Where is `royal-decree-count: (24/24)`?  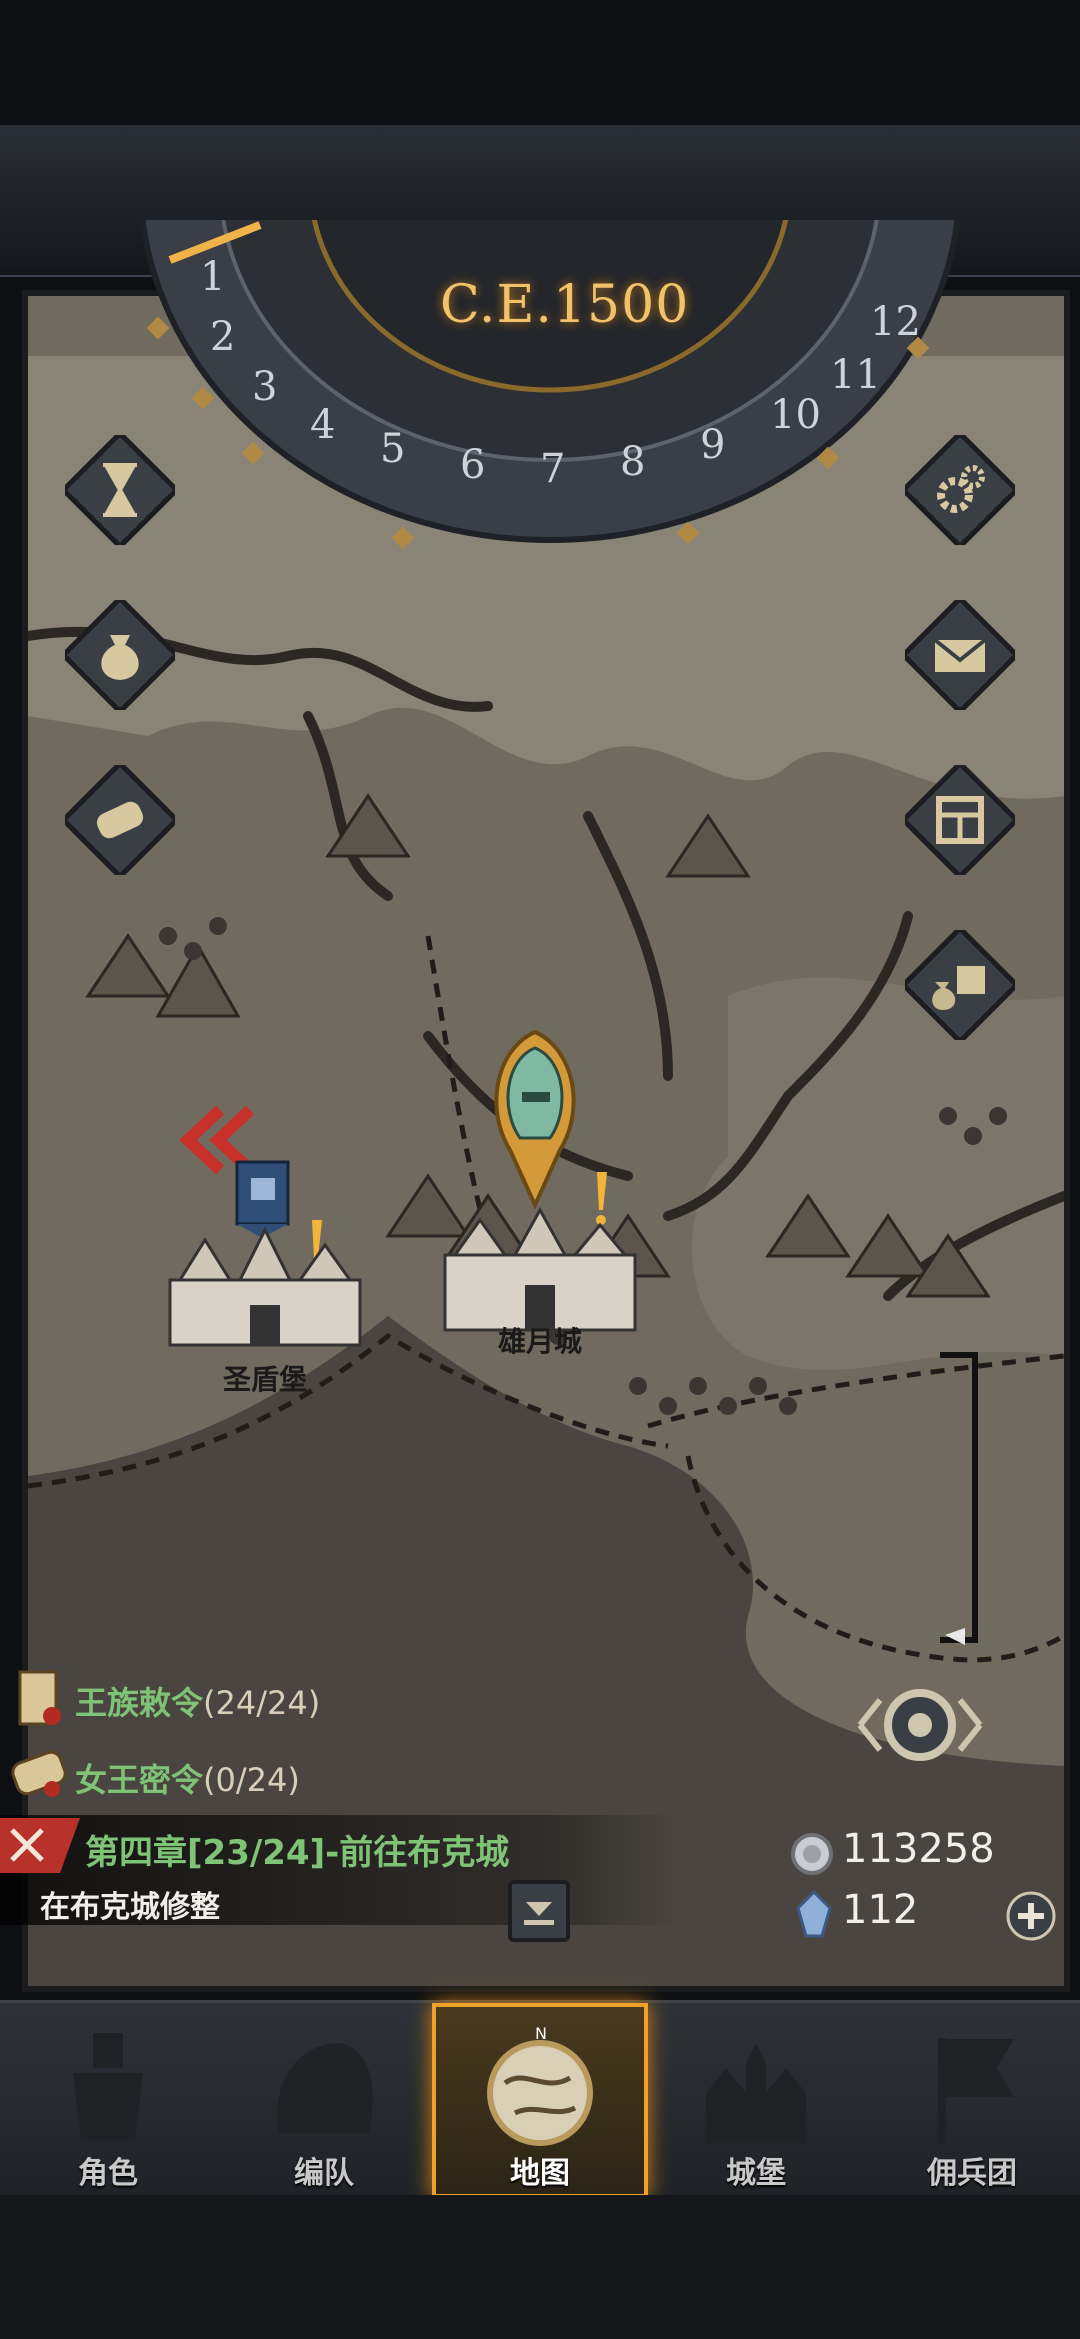 royal-decree-count: (24/24) is located at coordinates (262, 1703).